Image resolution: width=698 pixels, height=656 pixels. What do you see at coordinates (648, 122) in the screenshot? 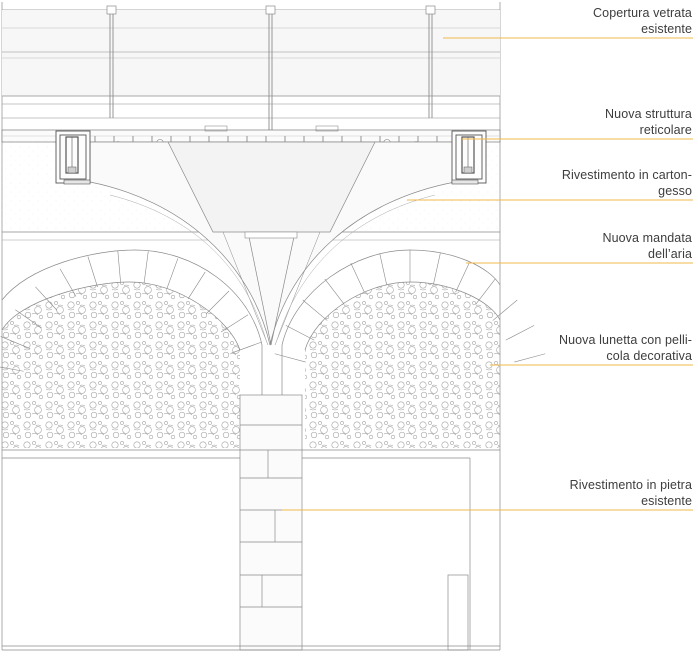
I see `label-nuova-struttura: Nuova struttura reticolare` at bounding box center [648, 122].